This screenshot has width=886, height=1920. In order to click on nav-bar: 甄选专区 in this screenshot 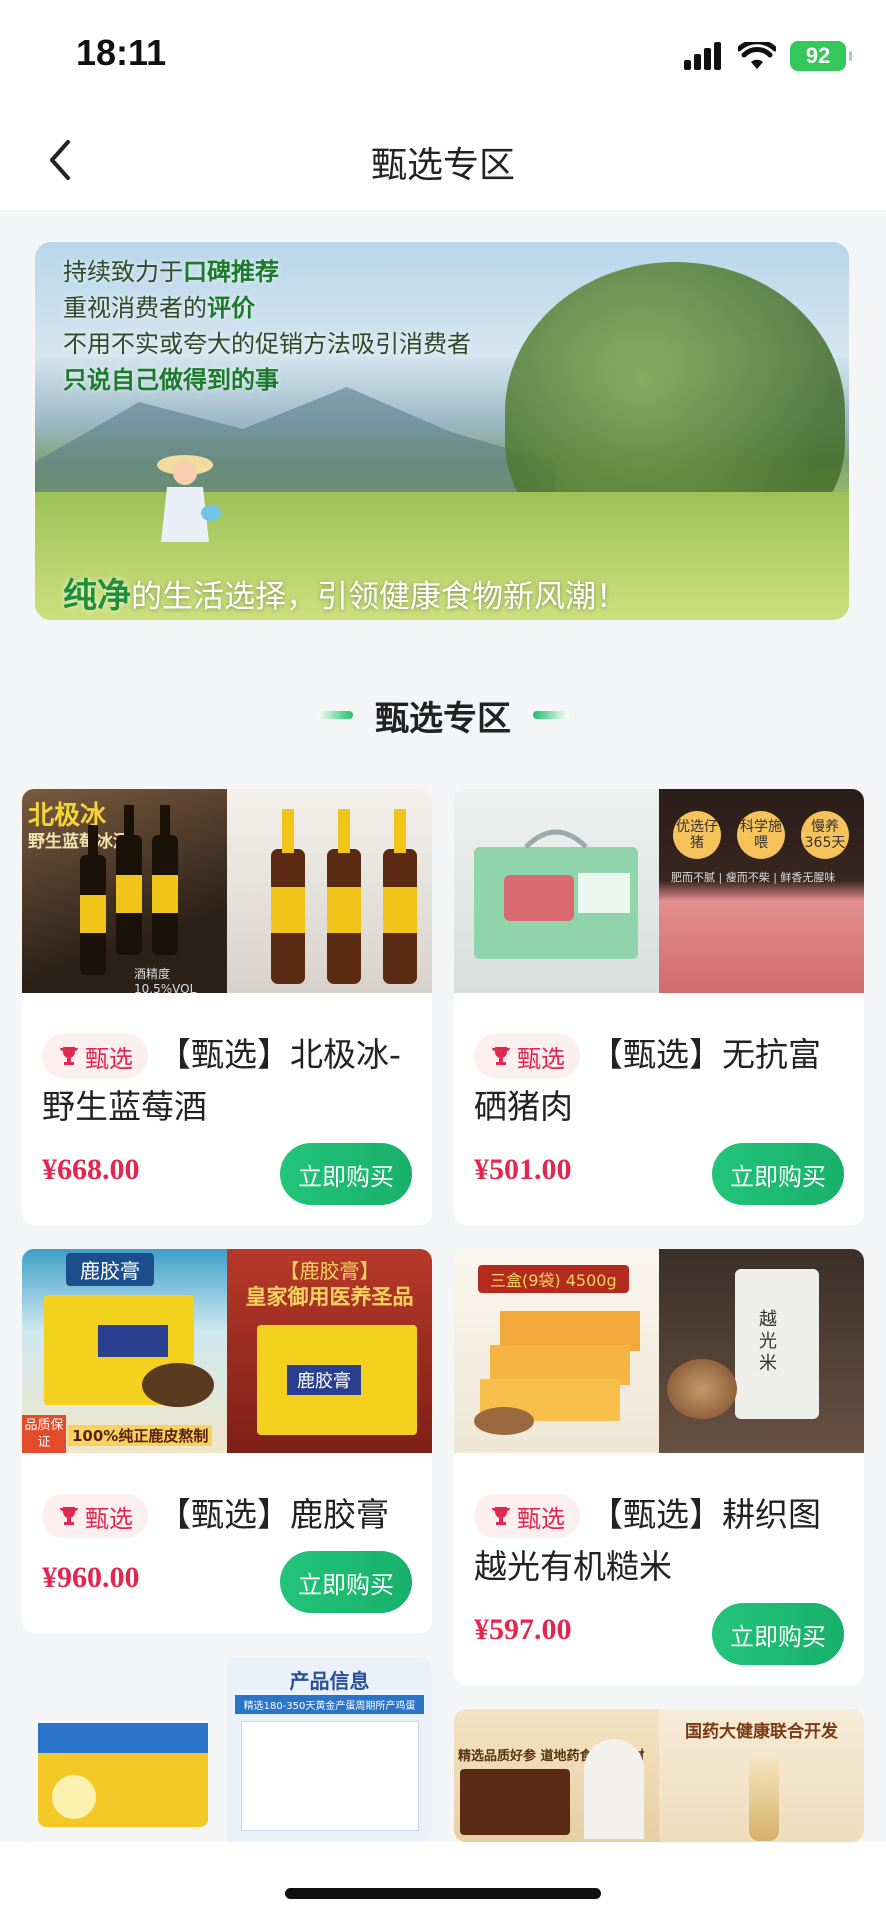, I will do `click(443, 160)`.